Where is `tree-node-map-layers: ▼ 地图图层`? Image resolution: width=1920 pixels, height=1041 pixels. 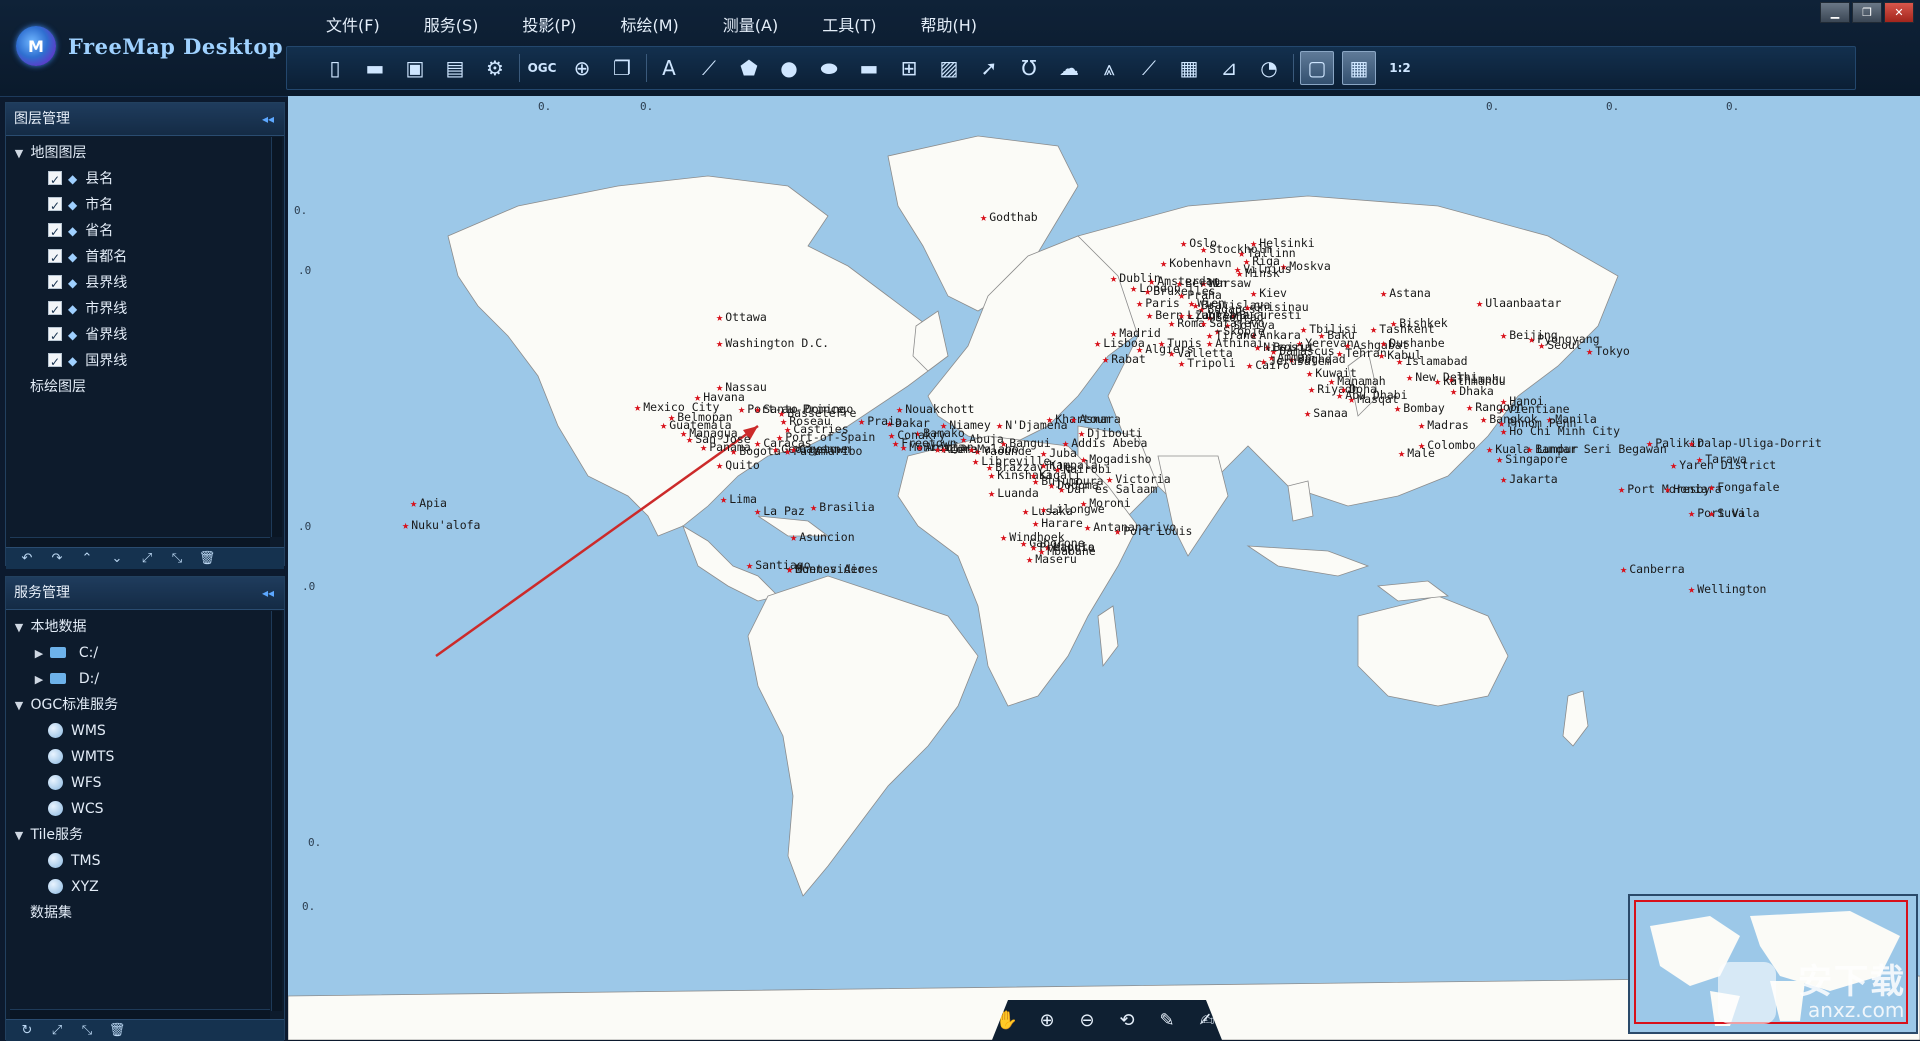
tree-node-map-layers: ▼ 地图图层 is located at coordinates (145, 153).